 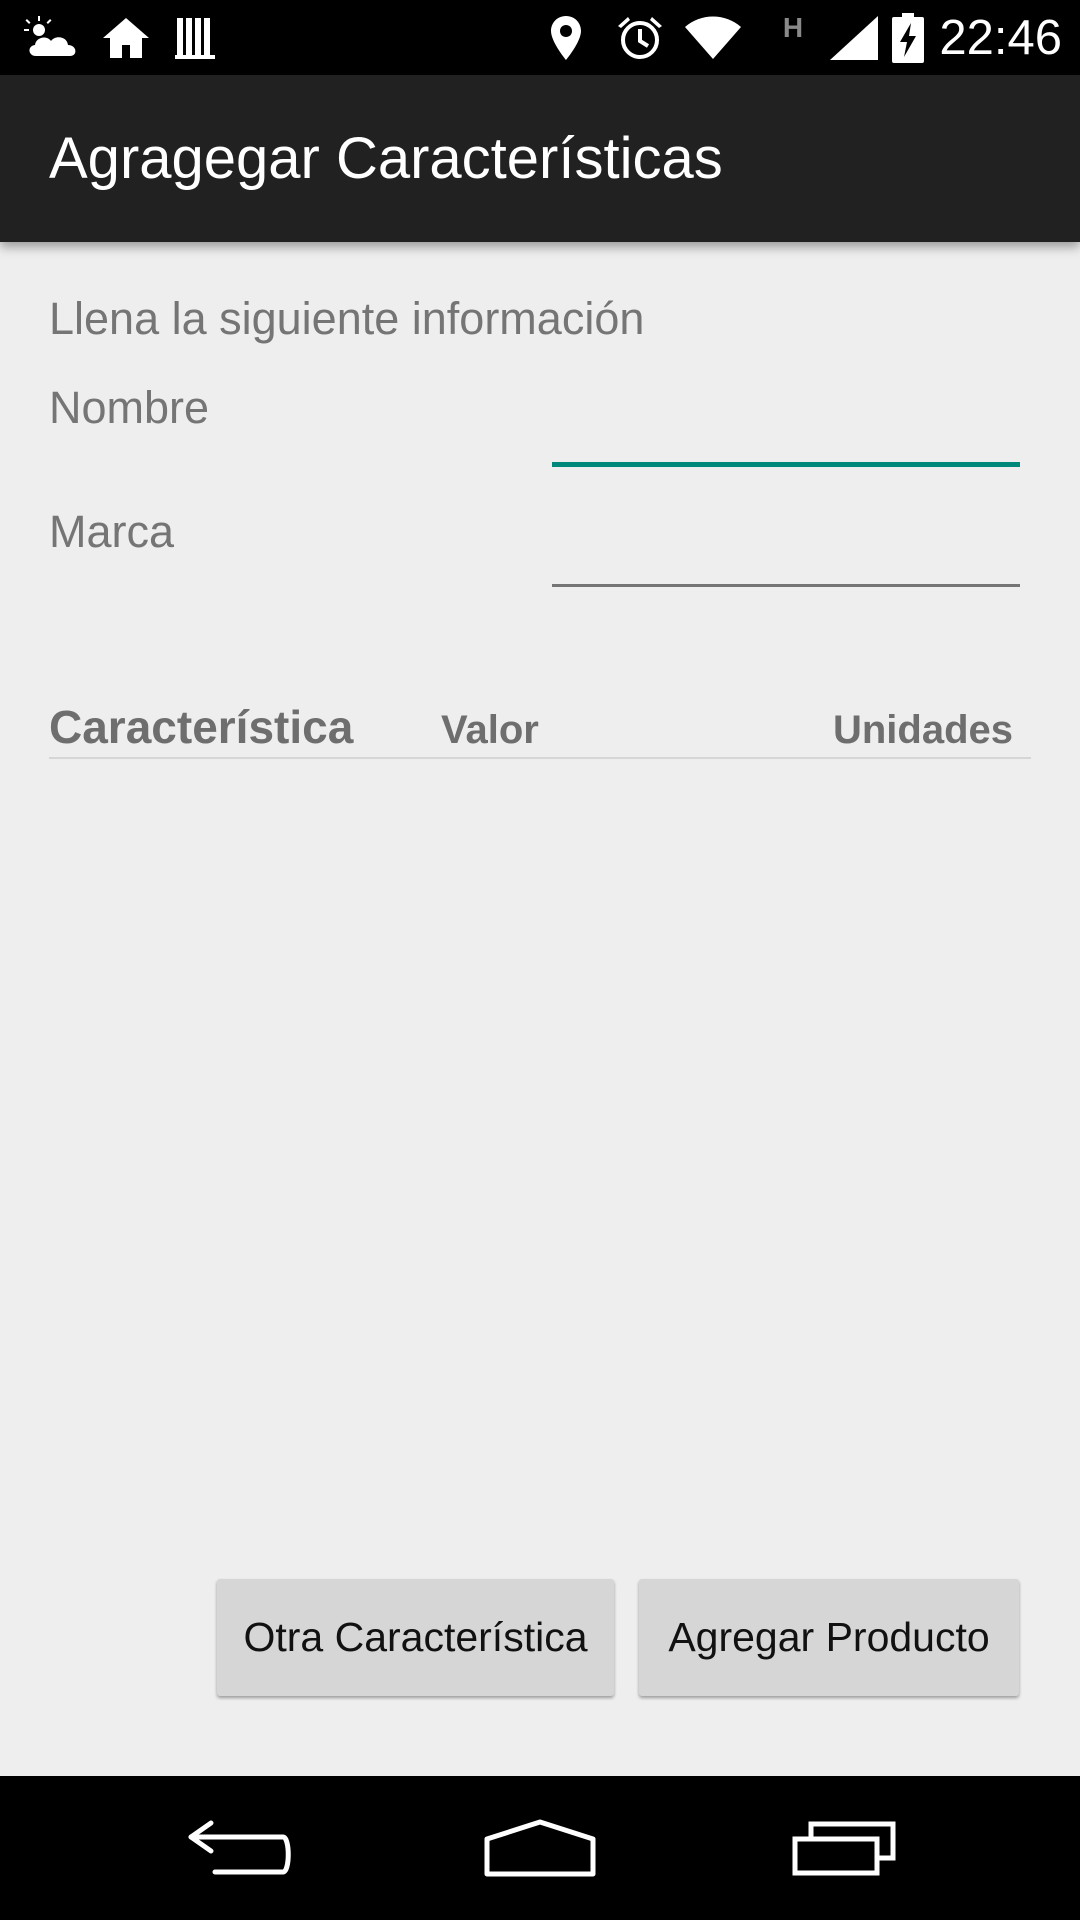 I want to click on header-unidades: Unidades, so click(x=922, y=730).